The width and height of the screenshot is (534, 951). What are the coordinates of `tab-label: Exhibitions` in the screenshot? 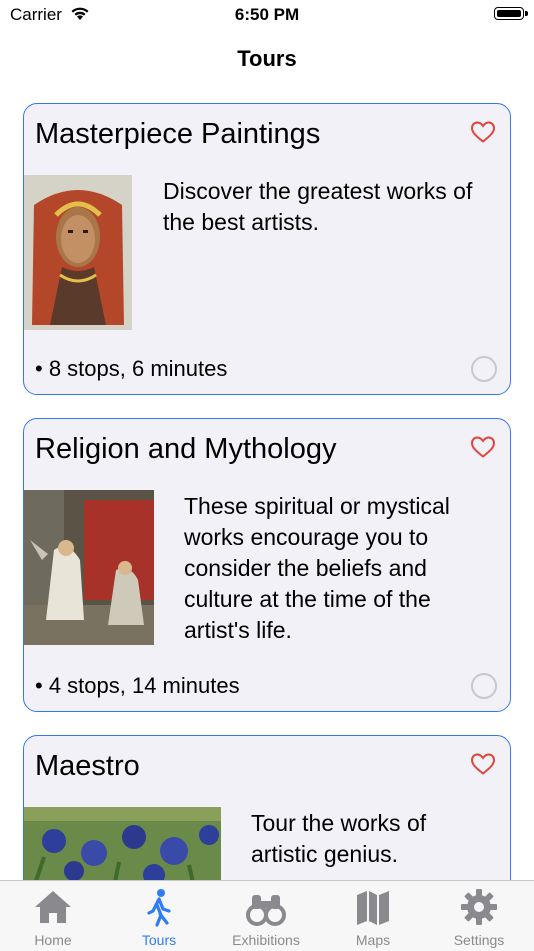 It's located at (266, 940).